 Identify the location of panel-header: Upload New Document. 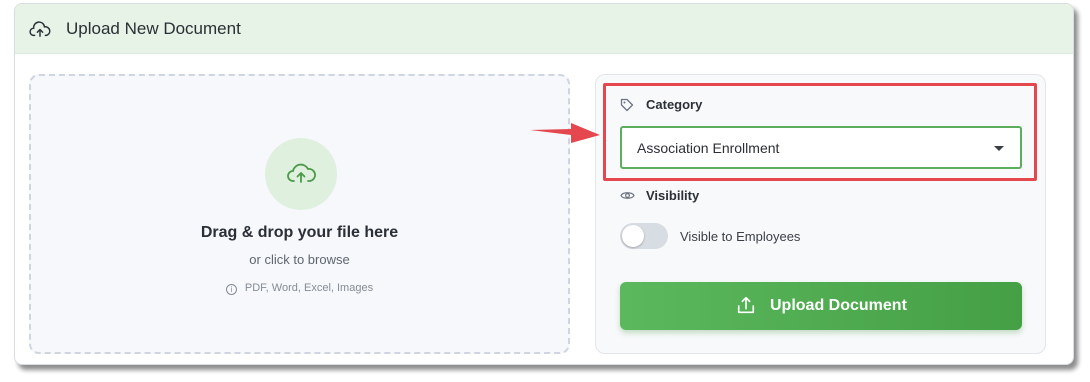
(544, 29).